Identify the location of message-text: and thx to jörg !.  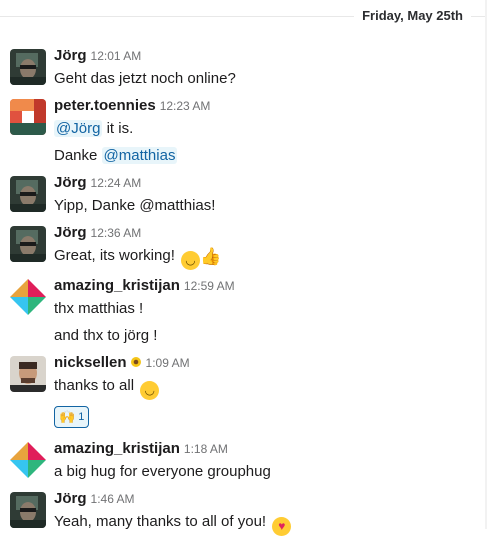
(106, 335).